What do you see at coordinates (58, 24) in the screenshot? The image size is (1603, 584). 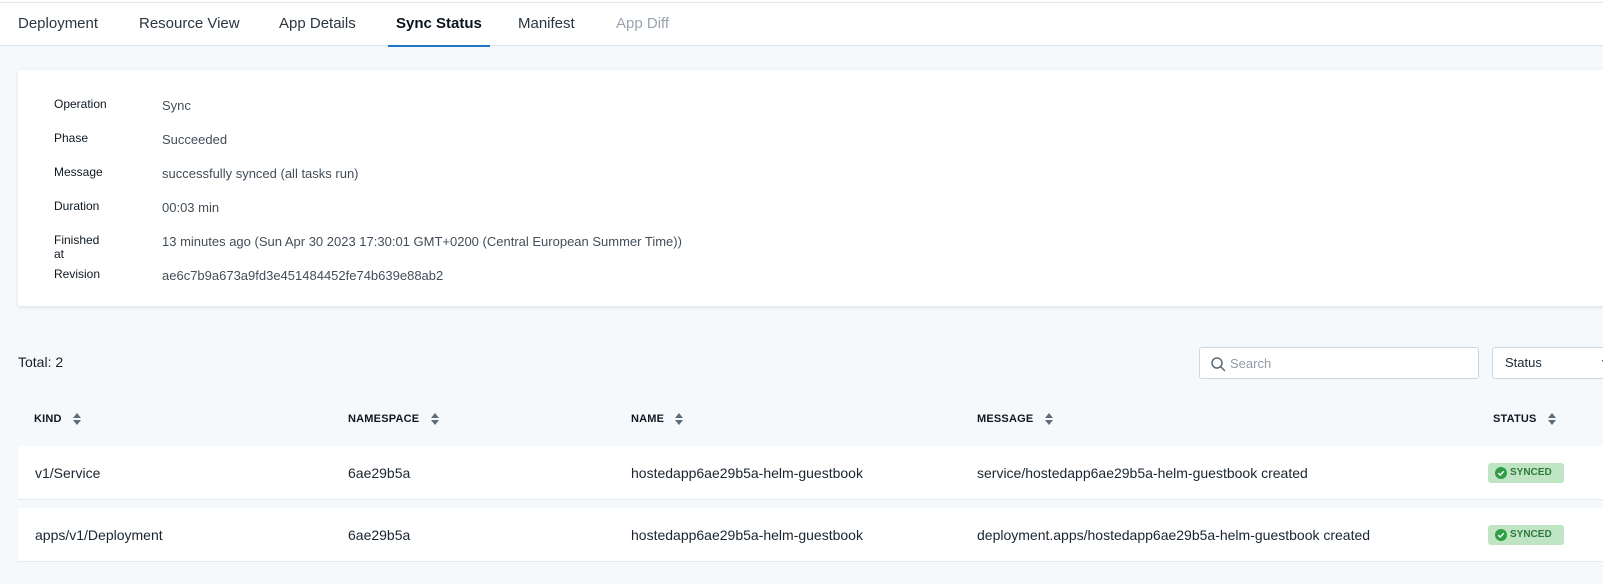 I see `tab-deployment: Deployment` at bounding box center [58, 24].